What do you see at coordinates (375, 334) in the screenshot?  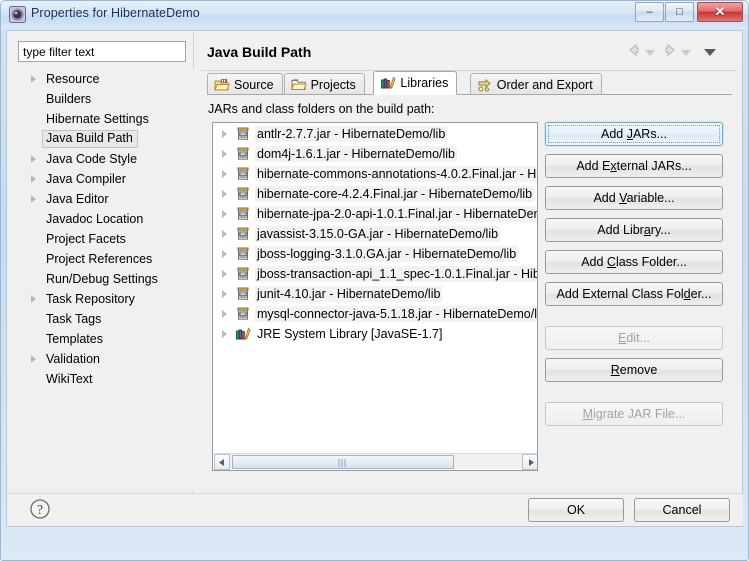 I see `jar-list-item: JRE System Library [JavaSE-1.7]` at bounding box center [375, 334].